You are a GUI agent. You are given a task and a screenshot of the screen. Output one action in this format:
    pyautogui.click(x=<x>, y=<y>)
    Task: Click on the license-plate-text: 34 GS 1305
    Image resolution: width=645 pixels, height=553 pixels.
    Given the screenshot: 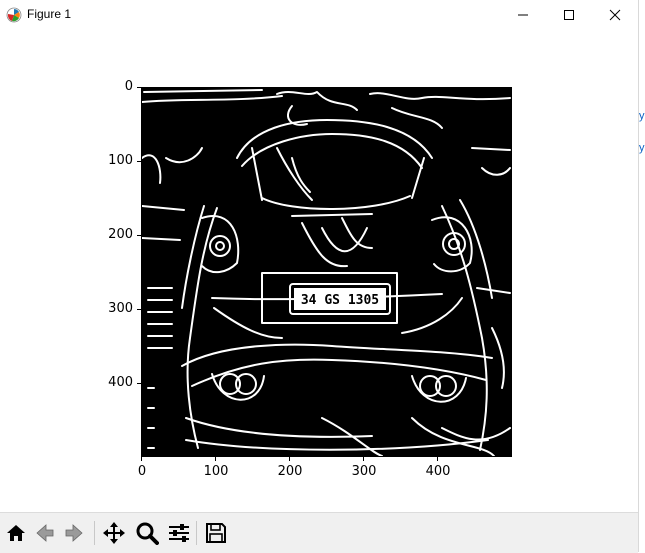 What is the action you would take?
    pyautogui.click(x=340, y=300)
    